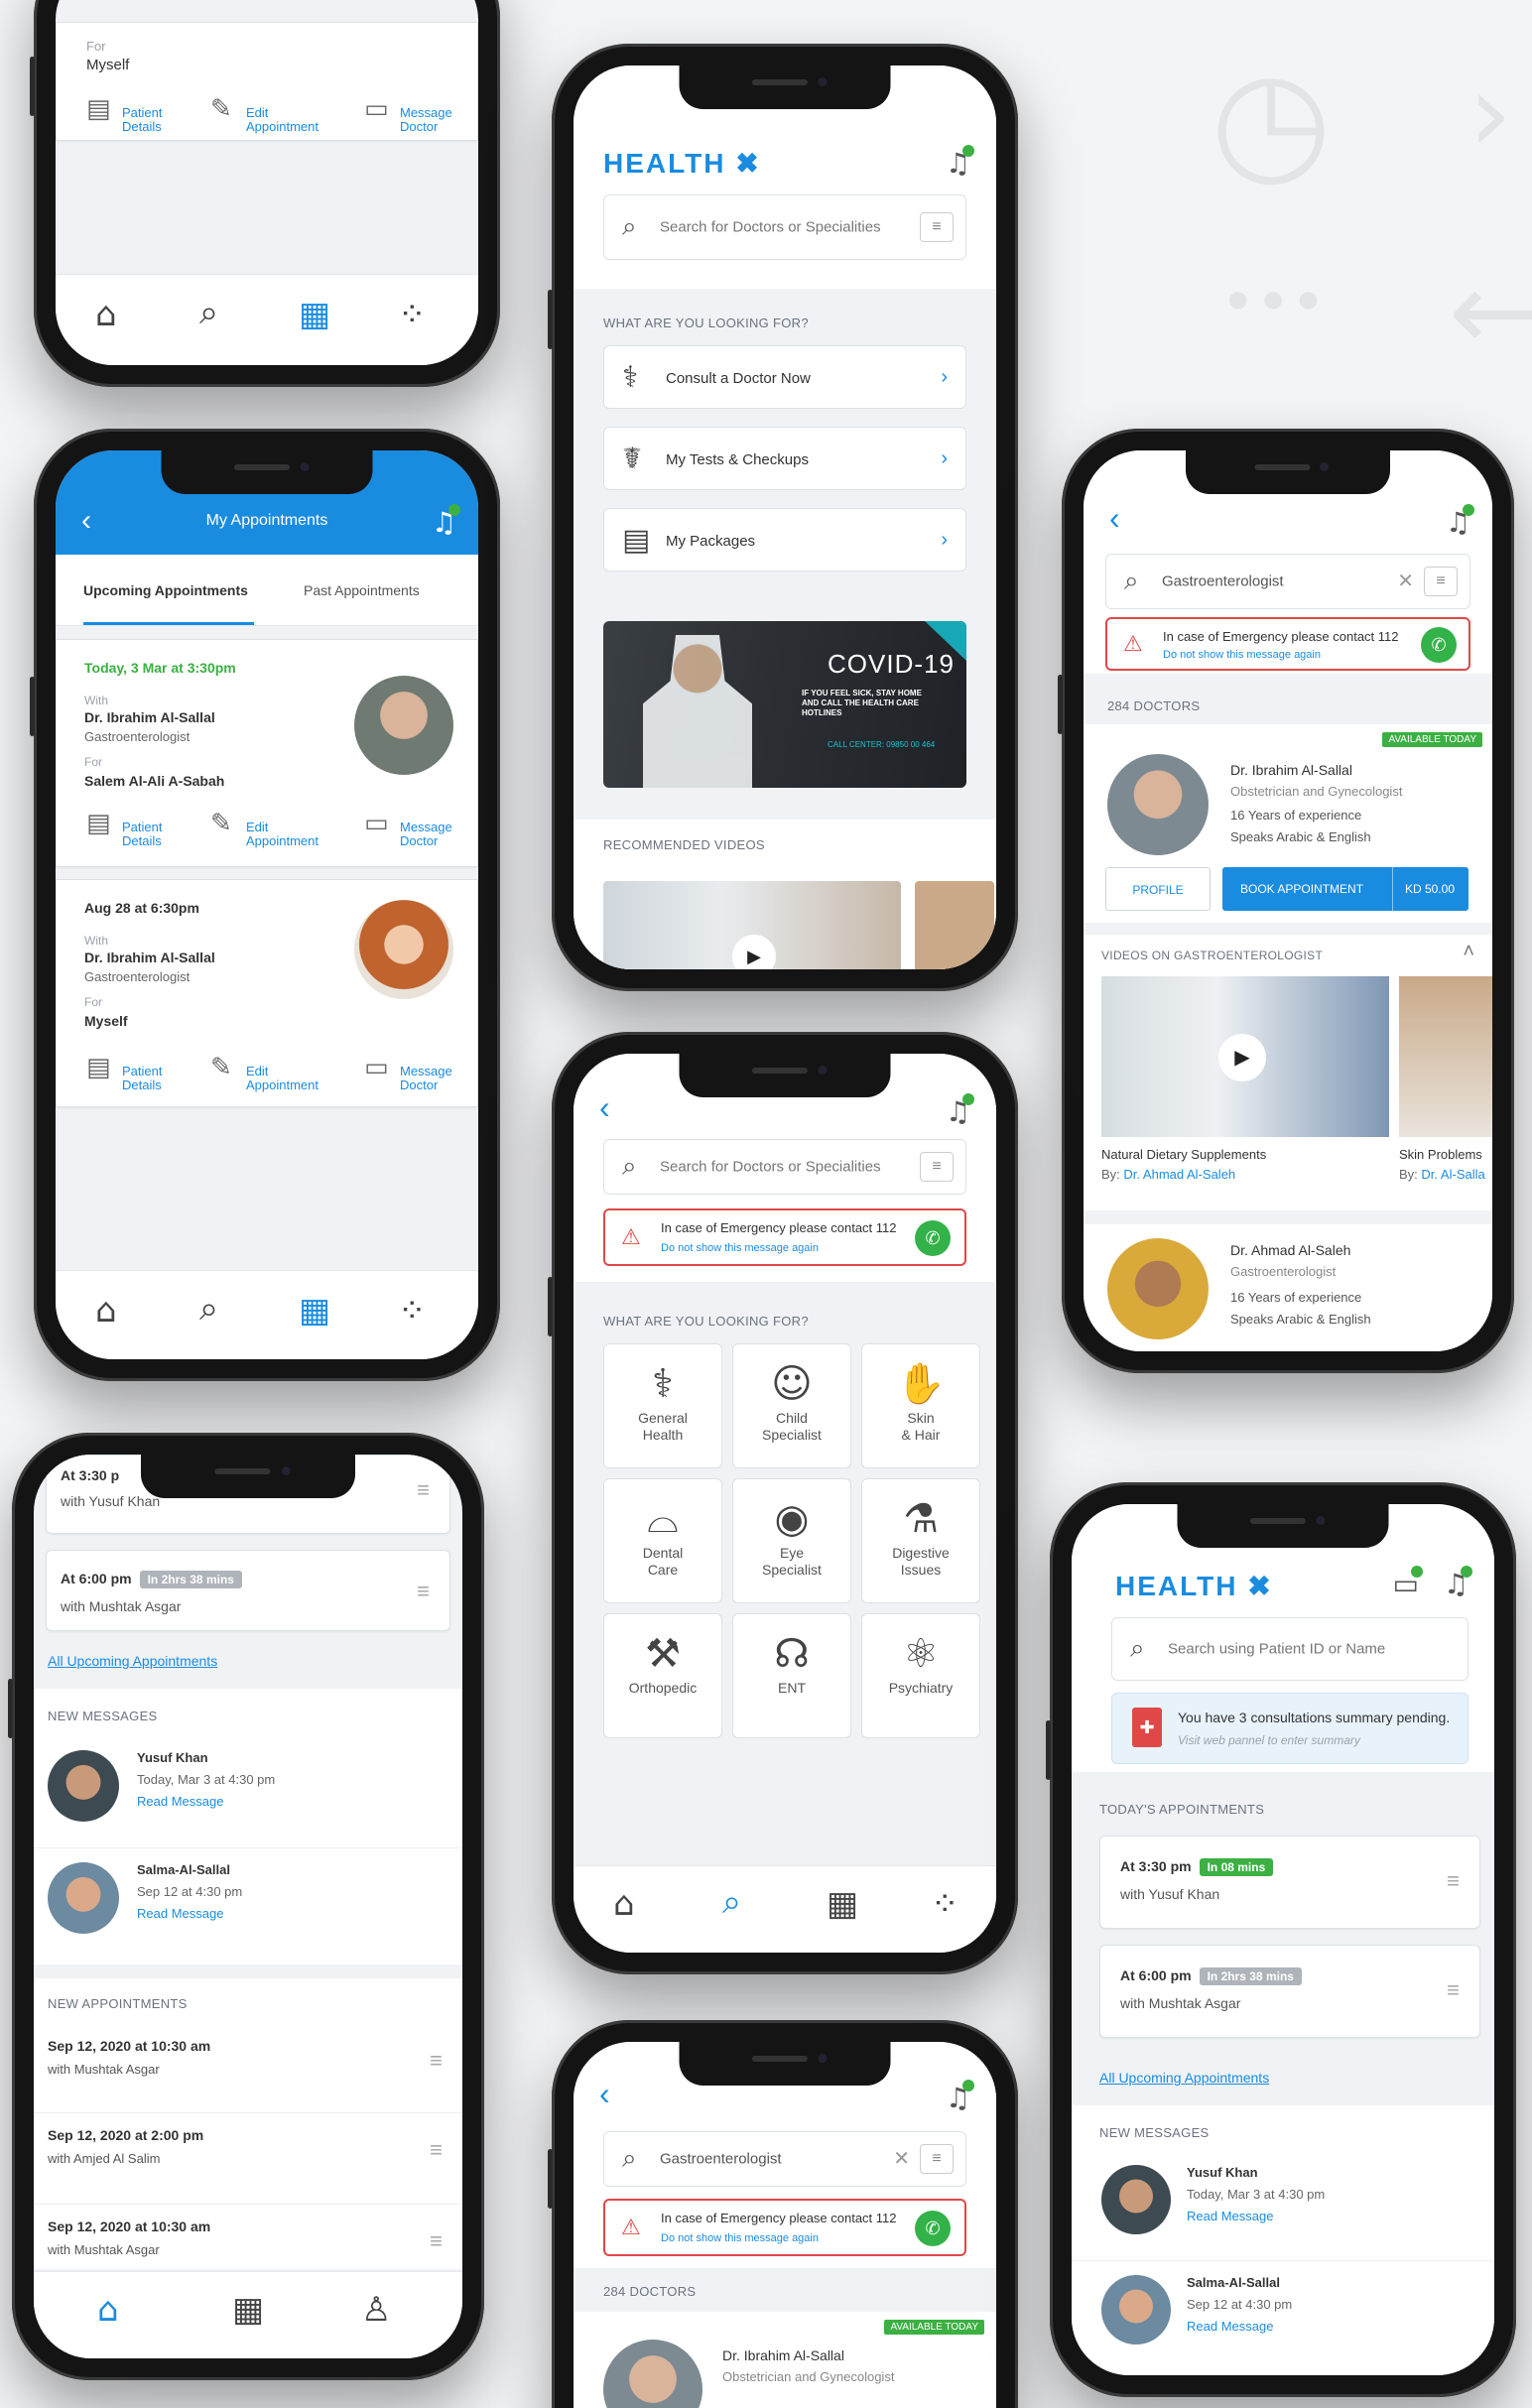 Image resolution: width=1532 pixels, height=2408 pixels. I want to click on tile-skin-hair: ✋ Skin & Hair, so click(920, 1405).